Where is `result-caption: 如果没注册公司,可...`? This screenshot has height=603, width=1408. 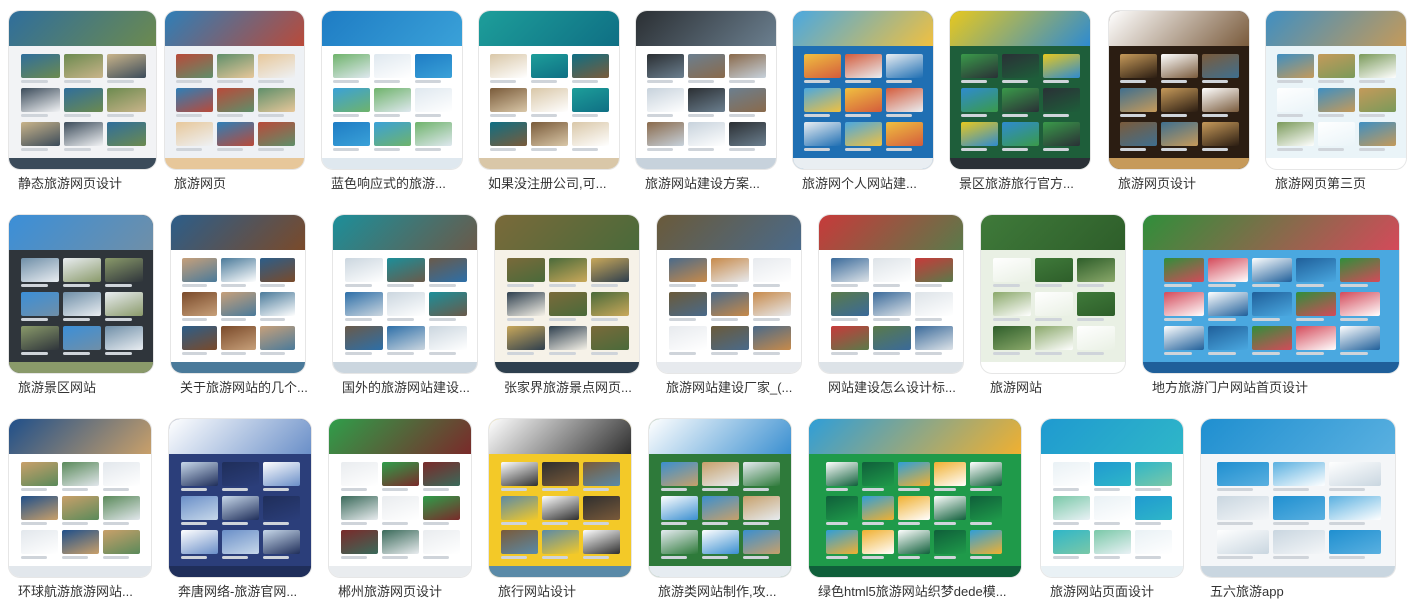
result-caption: 如果没注册公司,可... is located at coordinates (564, 184).